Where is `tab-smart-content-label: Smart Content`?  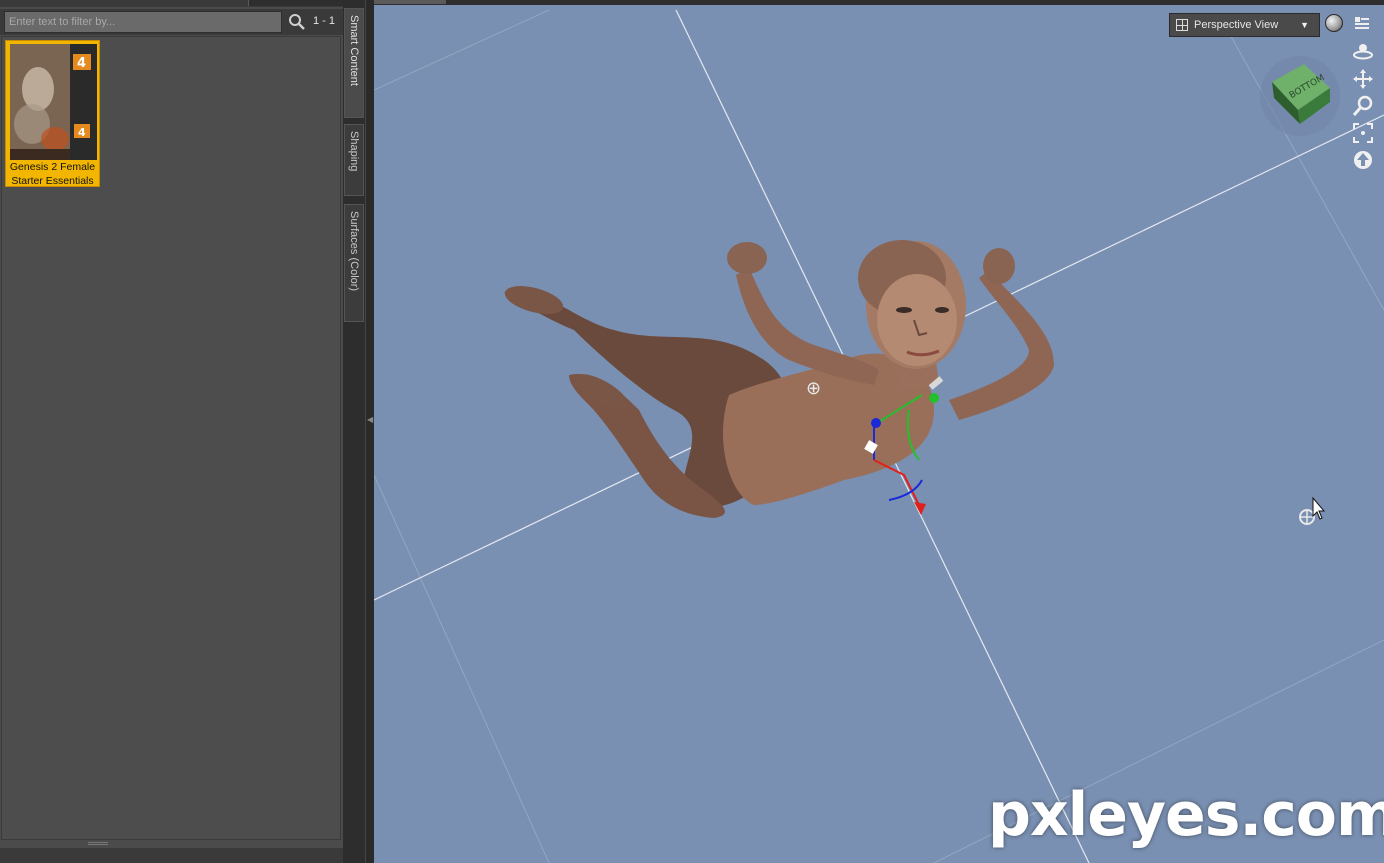 tab-smart-content-label: Smart Content is located at coordinates (354, 50).